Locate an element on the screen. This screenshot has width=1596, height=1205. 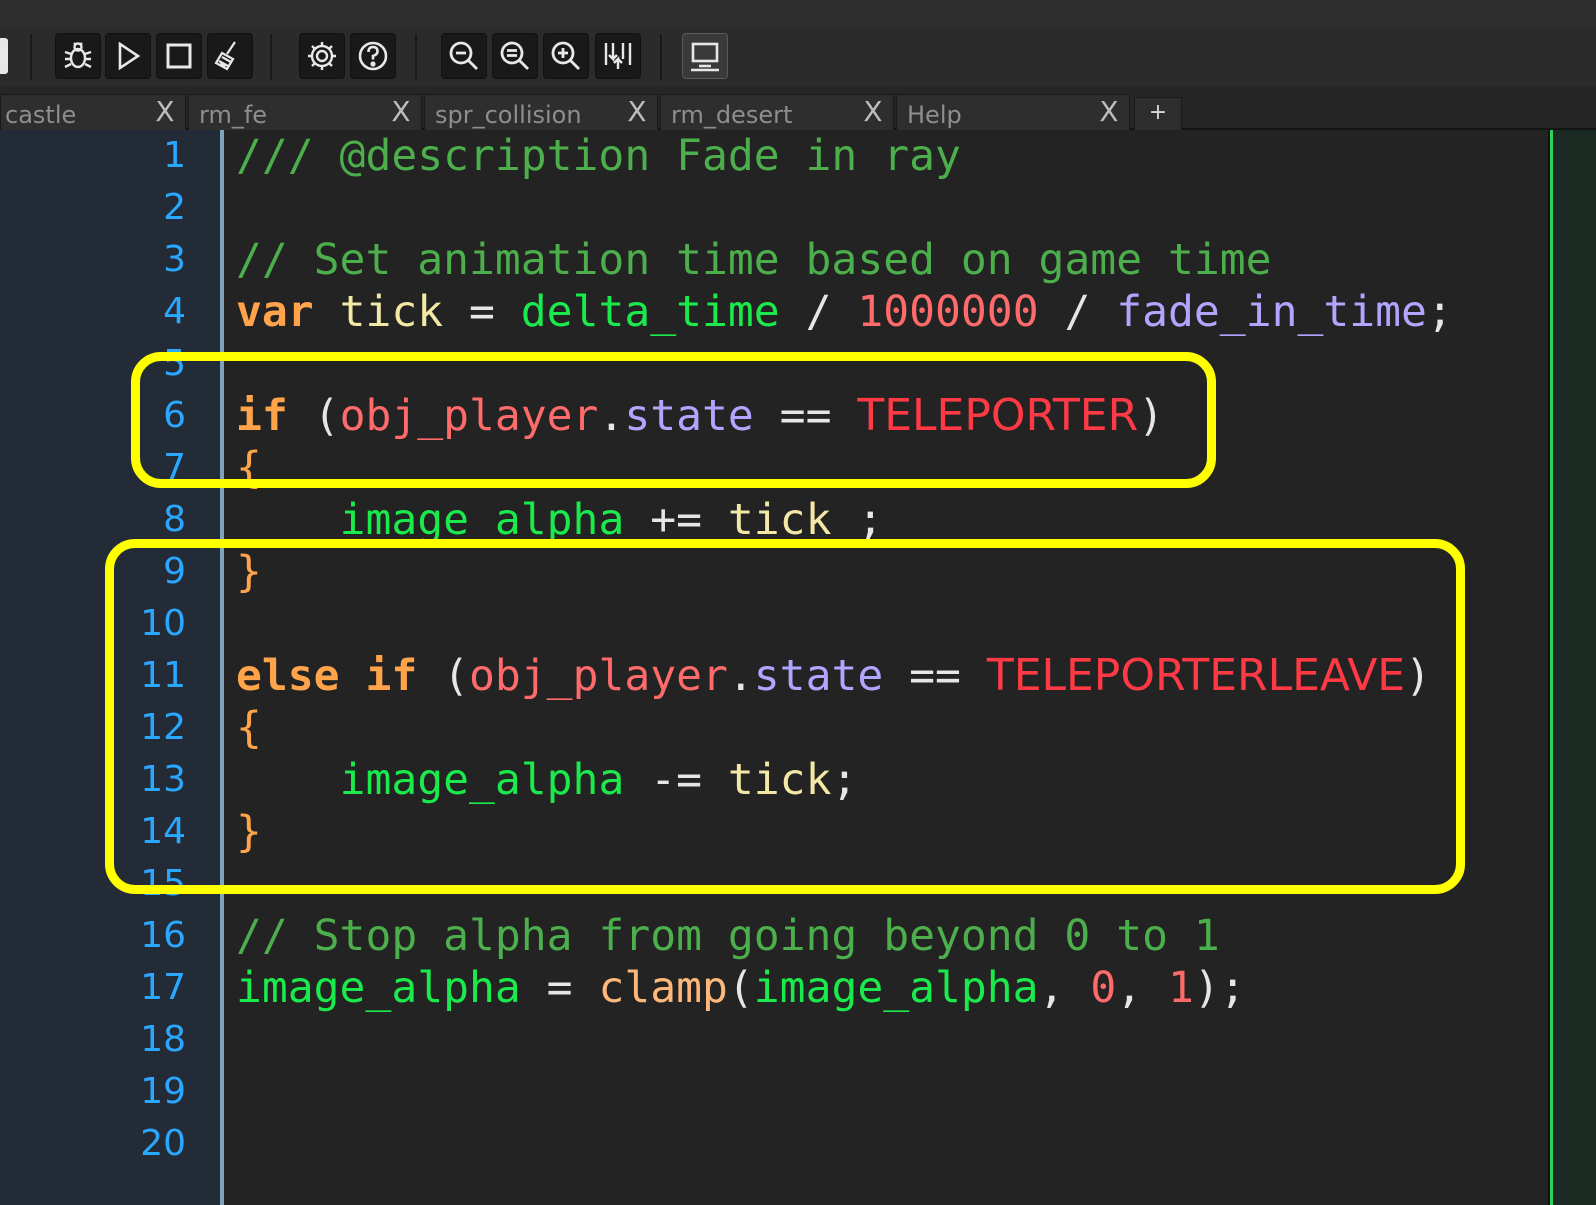
scrollbar-thumb is located at coordinates (1551, 667).